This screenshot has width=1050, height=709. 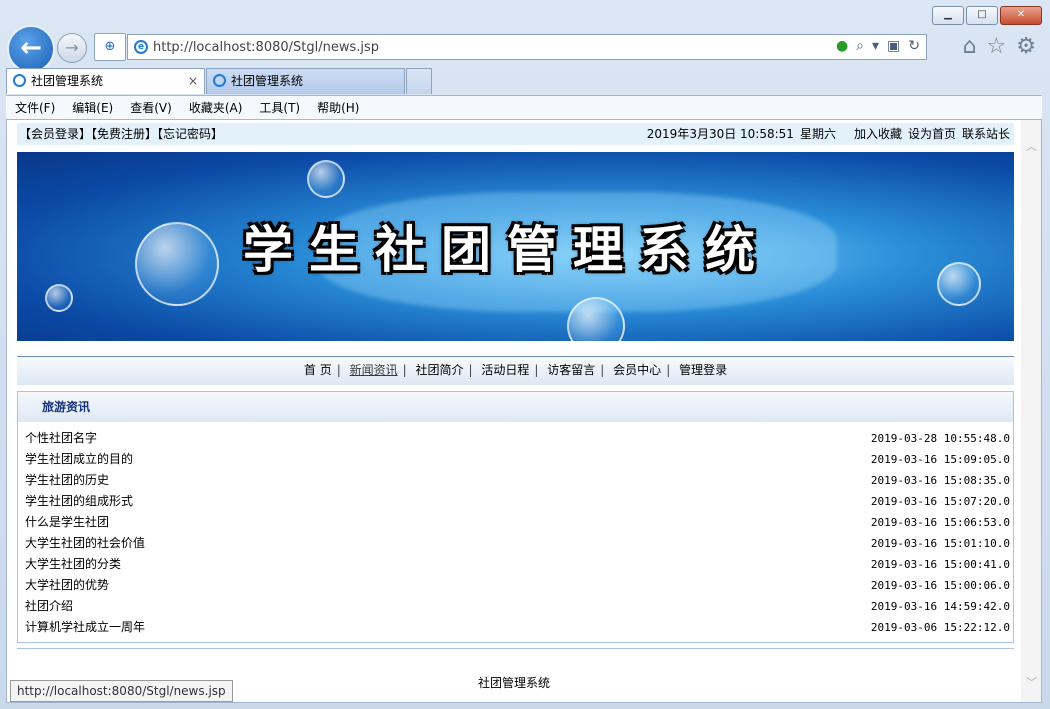 I want to click on image-icon: ▣, so click(x=893, y=46).